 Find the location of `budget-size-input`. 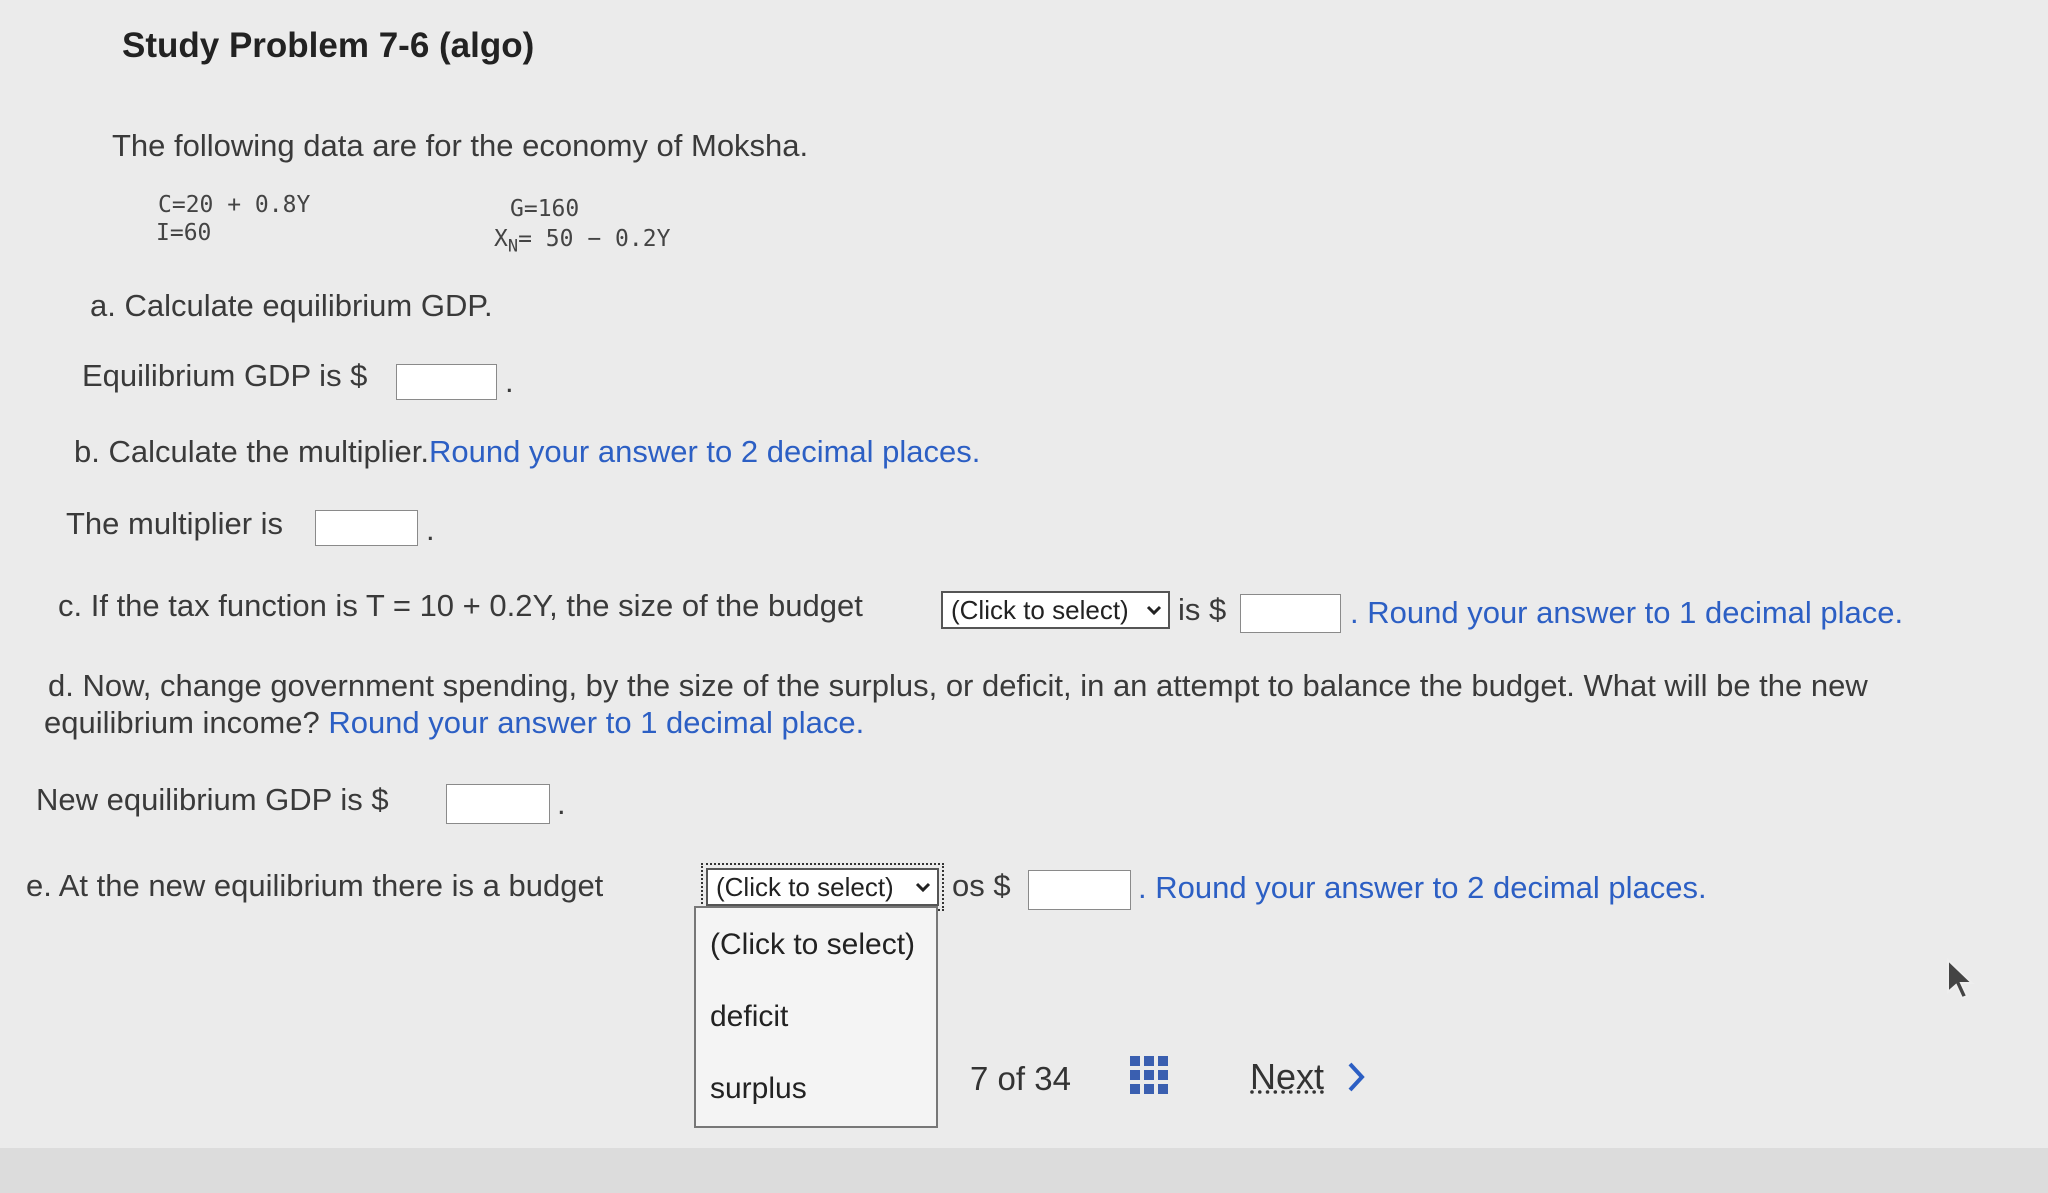

budget-size-input is located at coordinates (1290, 613).